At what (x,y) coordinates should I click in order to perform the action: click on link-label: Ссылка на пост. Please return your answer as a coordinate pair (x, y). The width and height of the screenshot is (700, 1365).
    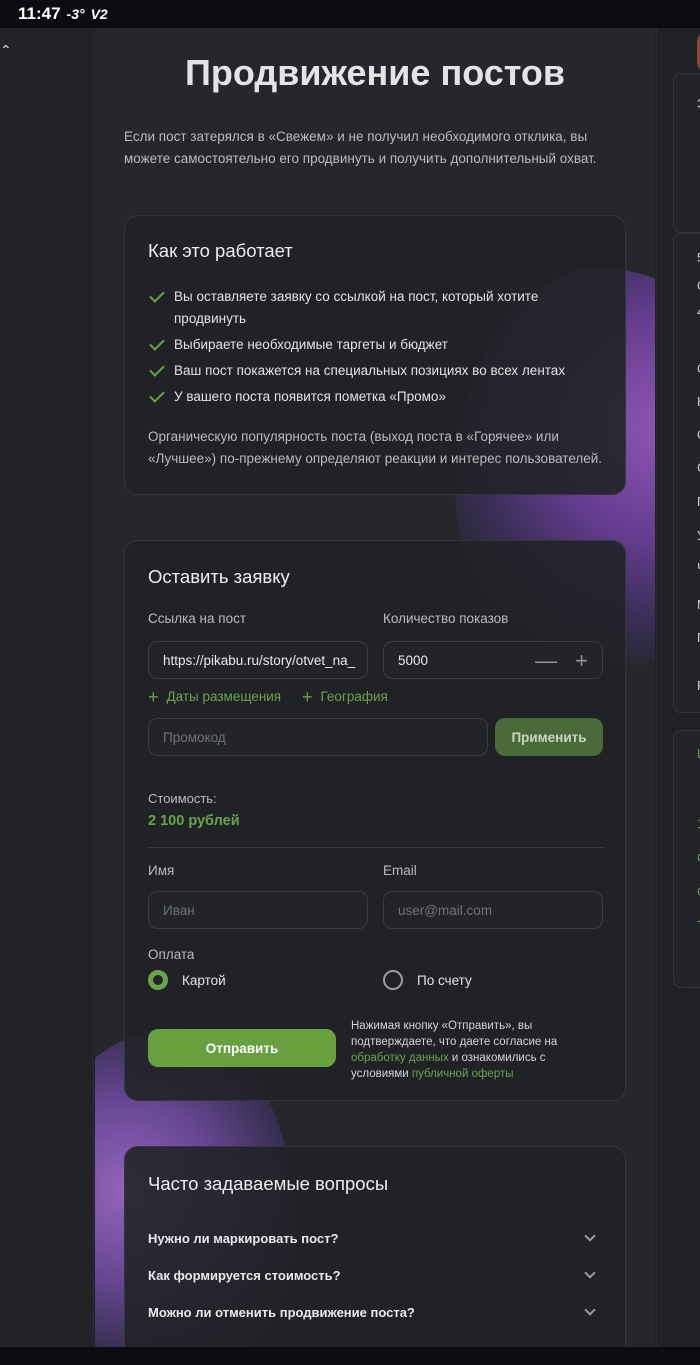
    Looking at the image, I should click on (197, 618).